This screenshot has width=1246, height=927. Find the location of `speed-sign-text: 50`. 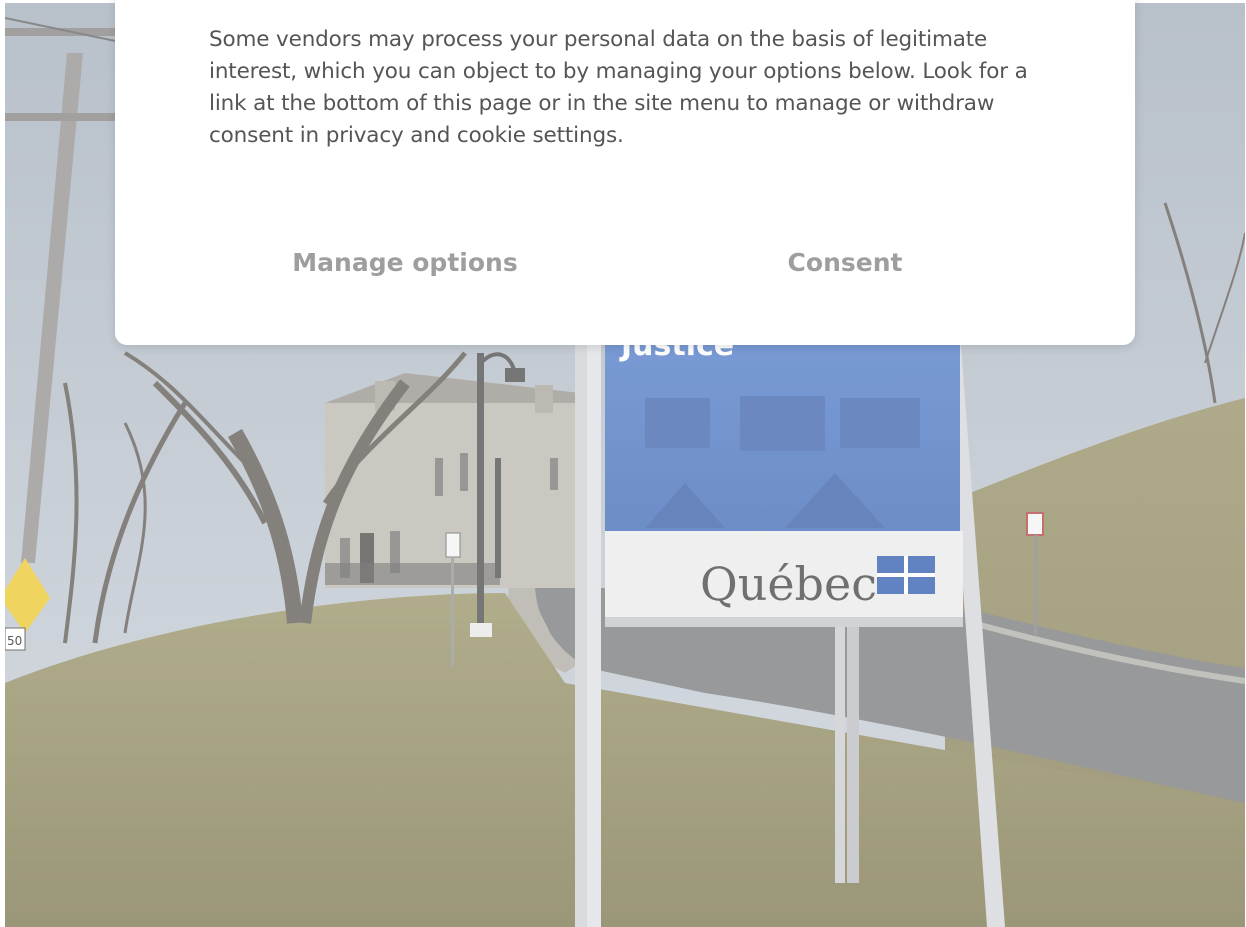

speed-sign-text: 50 is located at coordinates (14, 641).